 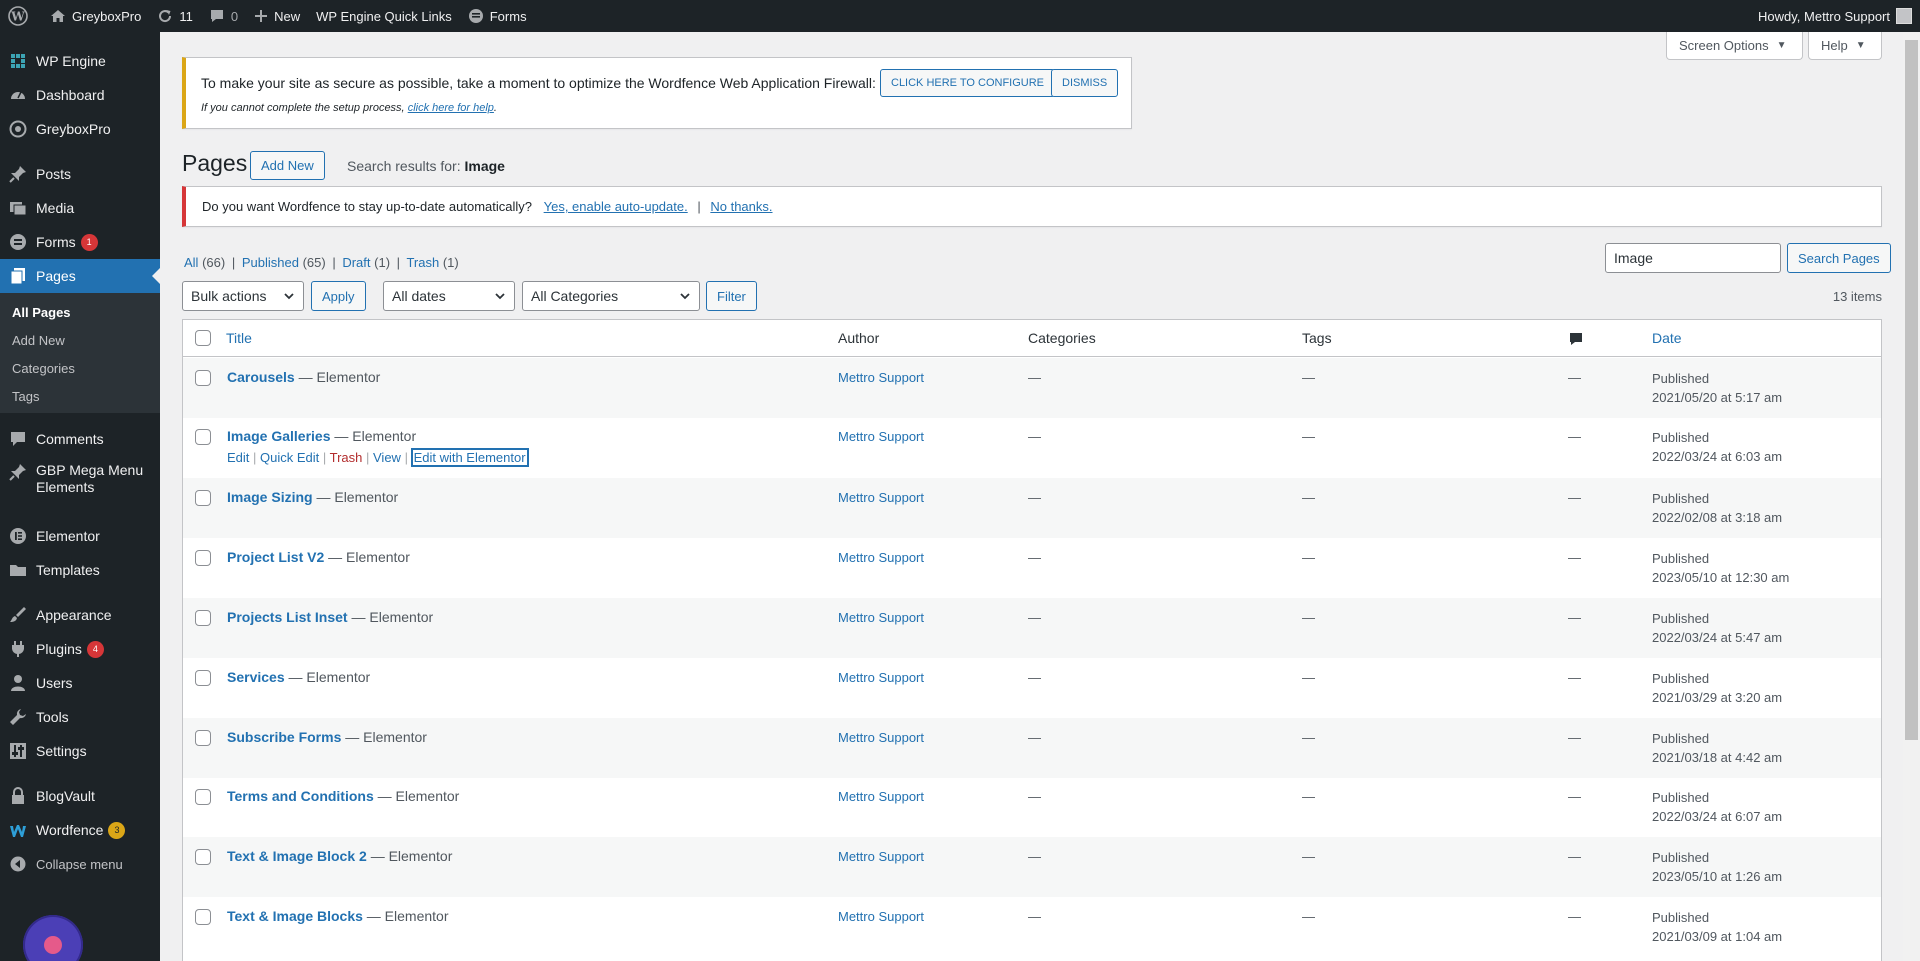 I want to click on page-scrollbar, so click(x=1911, y=496).